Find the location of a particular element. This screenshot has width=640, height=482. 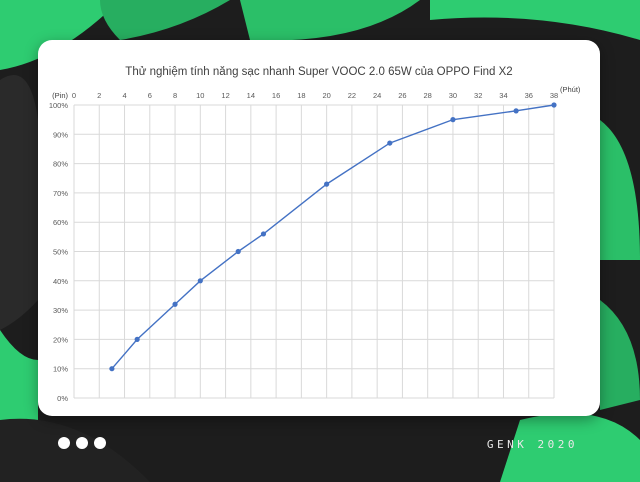

x-tick-label: 16 is located at coordinates (276, 95).